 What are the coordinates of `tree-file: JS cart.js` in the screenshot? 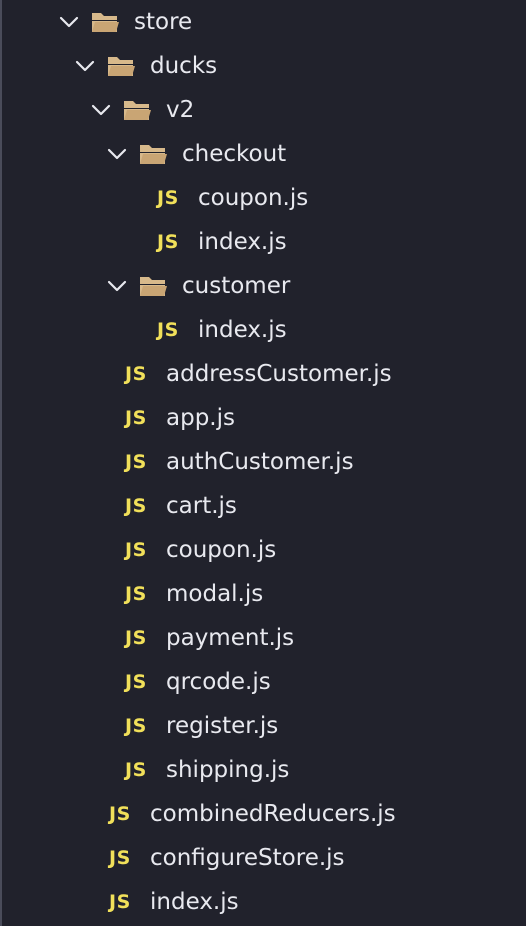 It's located at (263, 506).